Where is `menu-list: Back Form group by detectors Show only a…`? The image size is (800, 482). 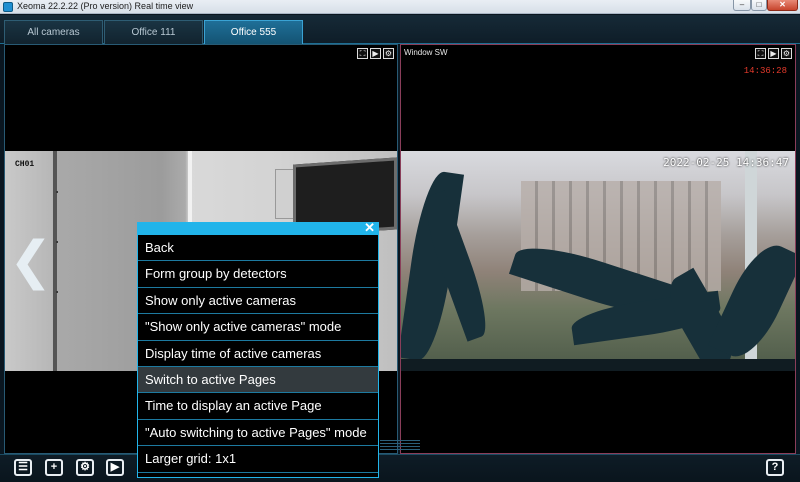 menu-list: Back Form group by detectors Show only a… is located at coordinates (258, 354).